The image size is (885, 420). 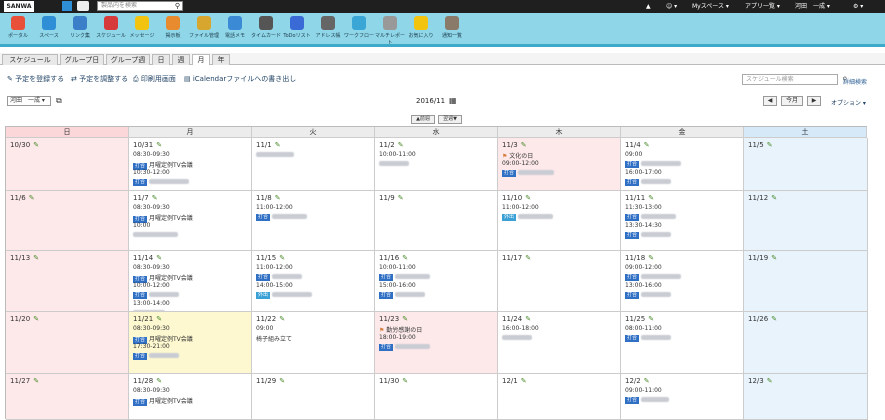 What do you see at coordinates (762, 6) in the screenshot?
I see `apps-menu: アプリ一覧 ▾` at bounding box center [762, 6].